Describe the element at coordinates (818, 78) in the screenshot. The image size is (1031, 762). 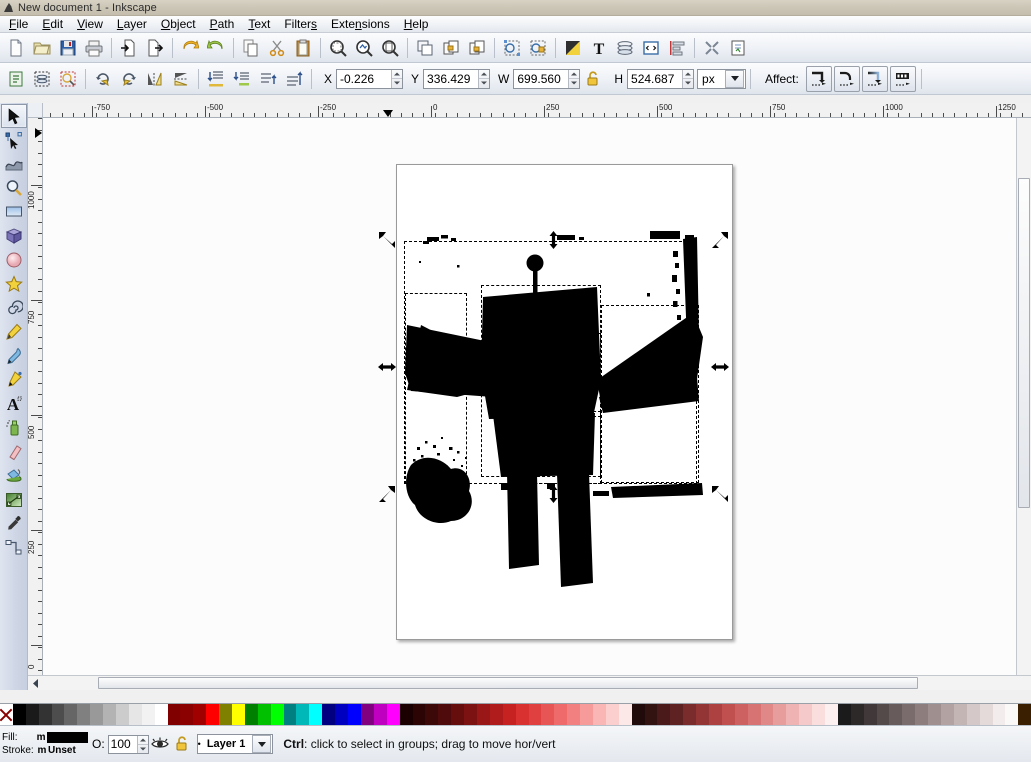
I see `affect-stroke-width-icon` at that location.